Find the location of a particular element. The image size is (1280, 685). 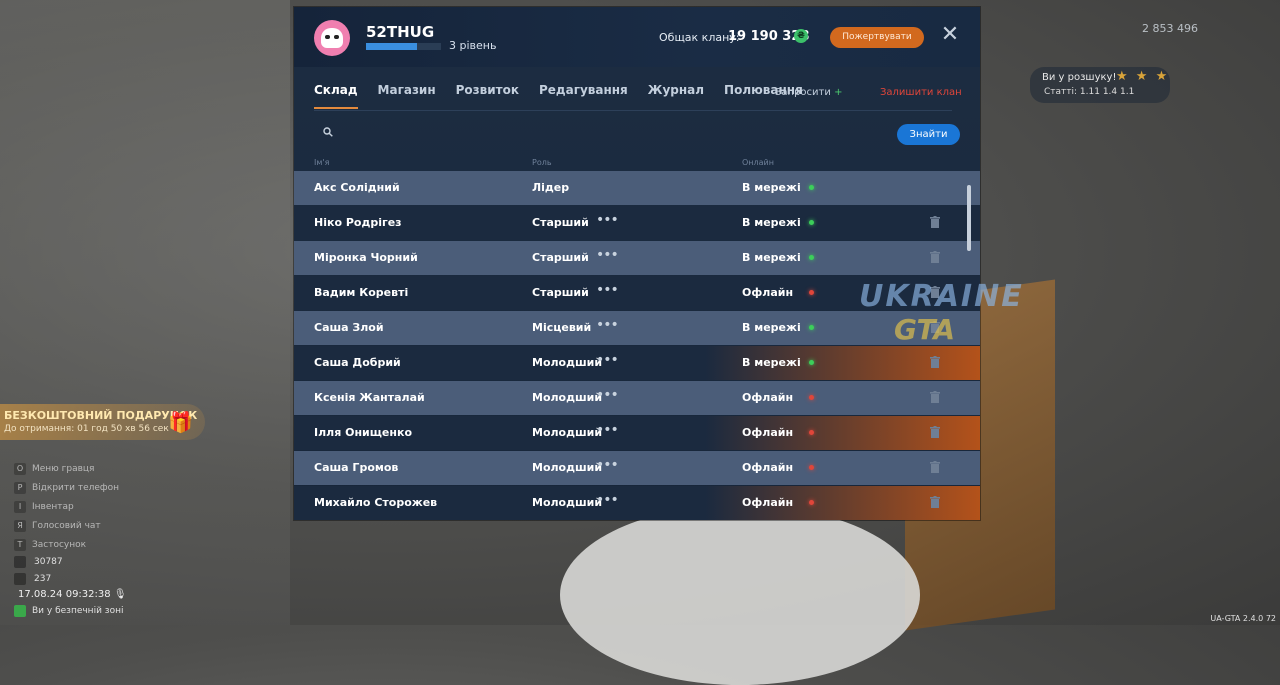

hotkey-item: Я Голосовий чат is located at coordinates (66, 526).